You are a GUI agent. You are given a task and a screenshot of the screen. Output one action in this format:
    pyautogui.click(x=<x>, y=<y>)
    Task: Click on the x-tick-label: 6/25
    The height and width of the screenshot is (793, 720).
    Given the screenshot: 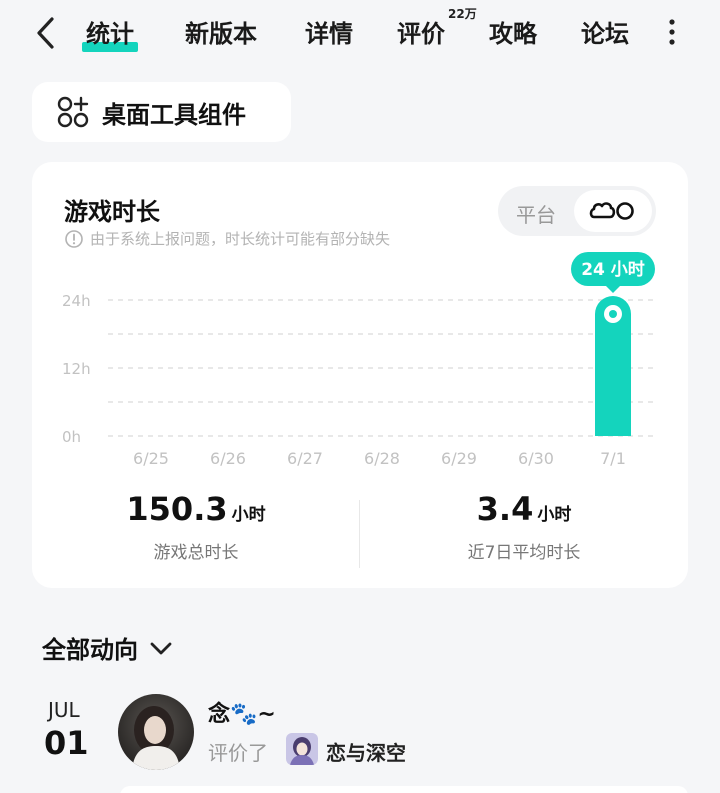 What is the action you would take?
    pyautogui.click(x=151, y=458)
    